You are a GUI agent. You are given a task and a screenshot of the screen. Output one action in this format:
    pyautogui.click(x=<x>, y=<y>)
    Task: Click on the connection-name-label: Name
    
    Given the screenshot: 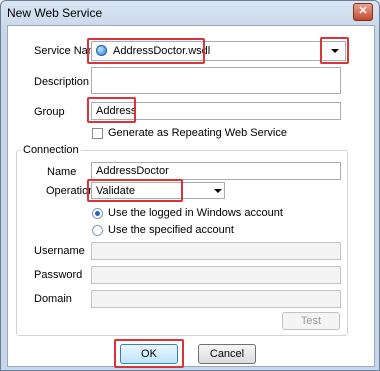 What is the action you would take?
    pyautogui.click(x=62, y=172)
    